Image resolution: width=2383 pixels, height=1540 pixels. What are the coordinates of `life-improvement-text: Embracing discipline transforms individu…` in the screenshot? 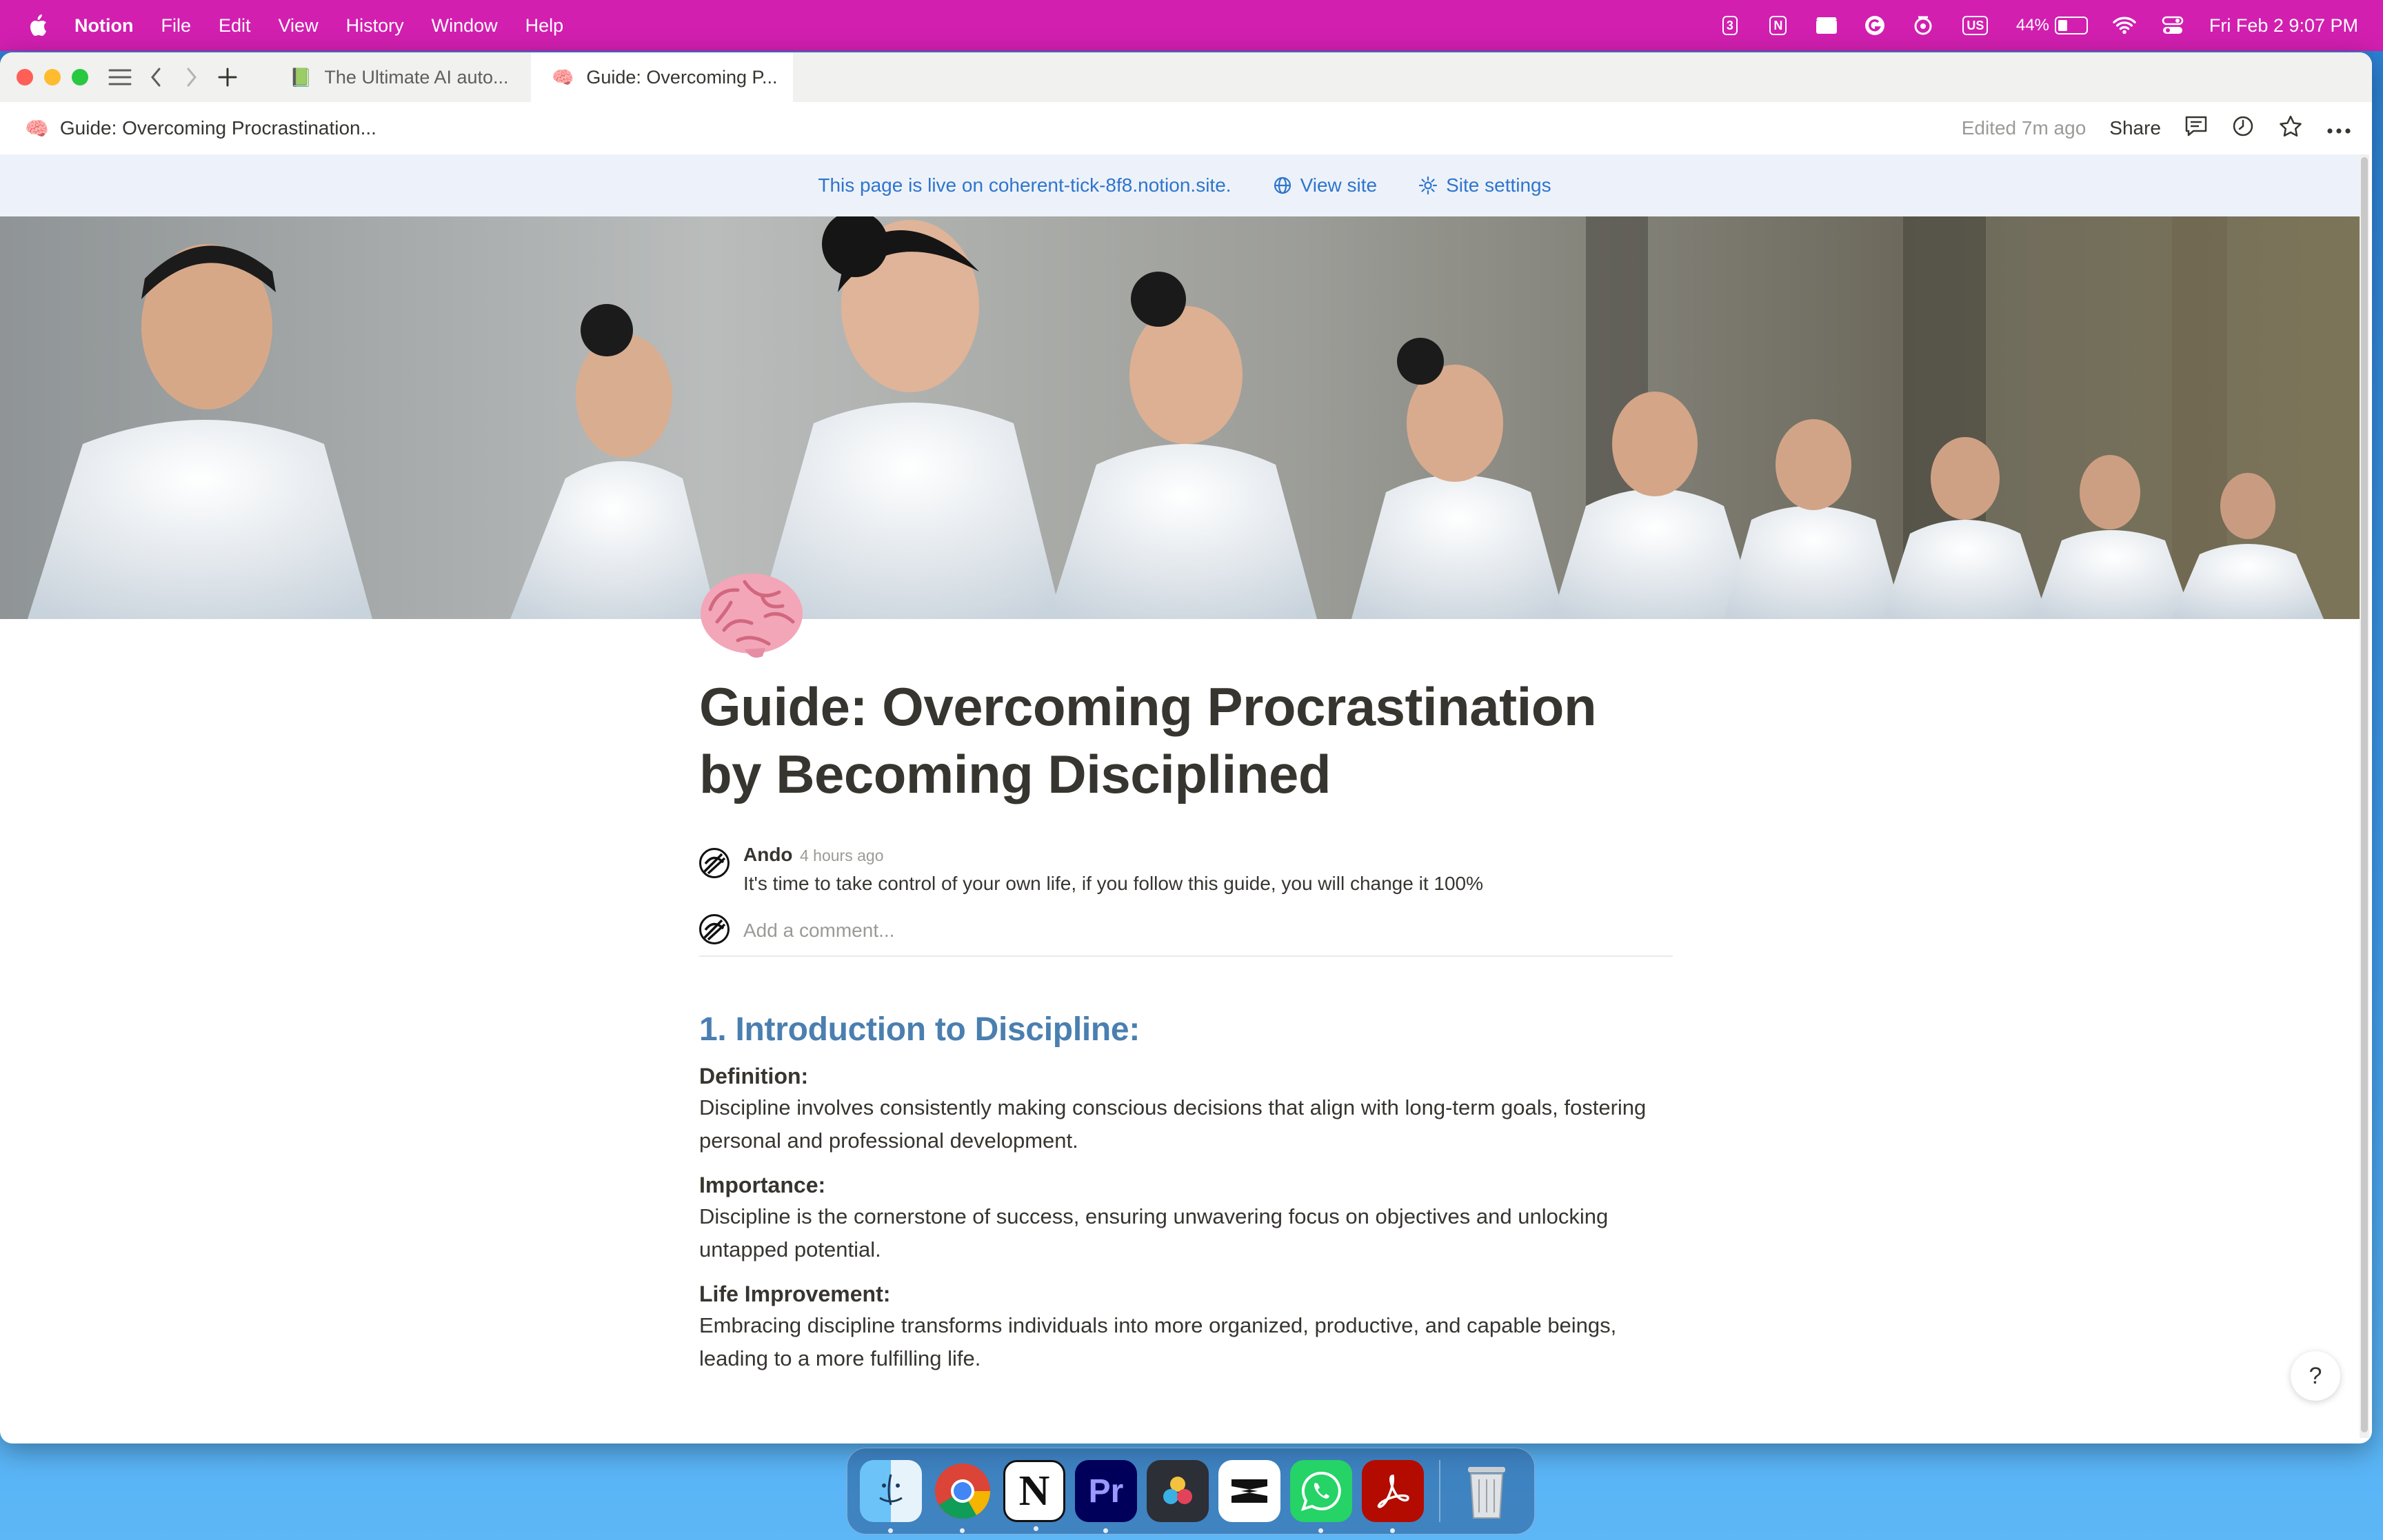 It's located at (1186, 1342).